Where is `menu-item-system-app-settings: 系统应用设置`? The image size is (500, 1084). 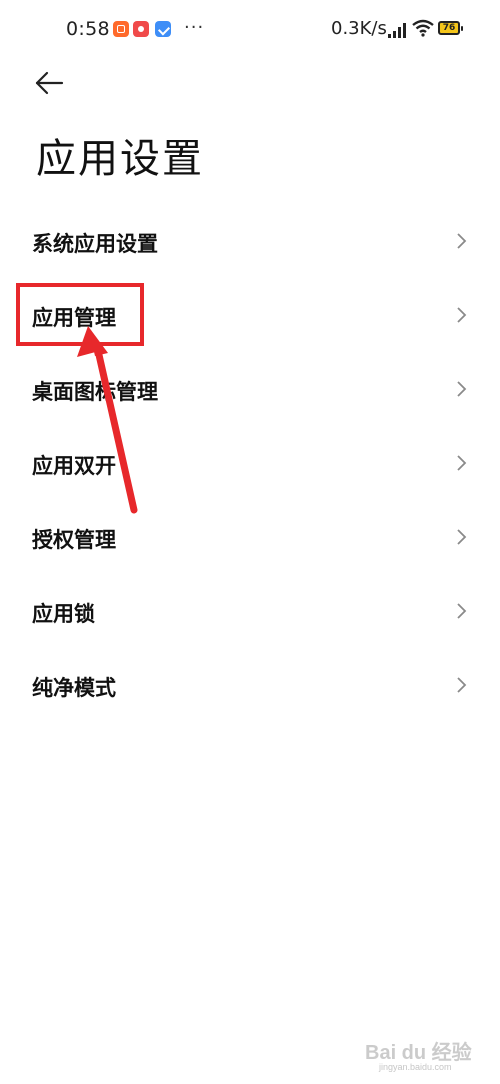
menu-item-system-app-settings: 系统应用设置 is located at coordinates (250, 241).